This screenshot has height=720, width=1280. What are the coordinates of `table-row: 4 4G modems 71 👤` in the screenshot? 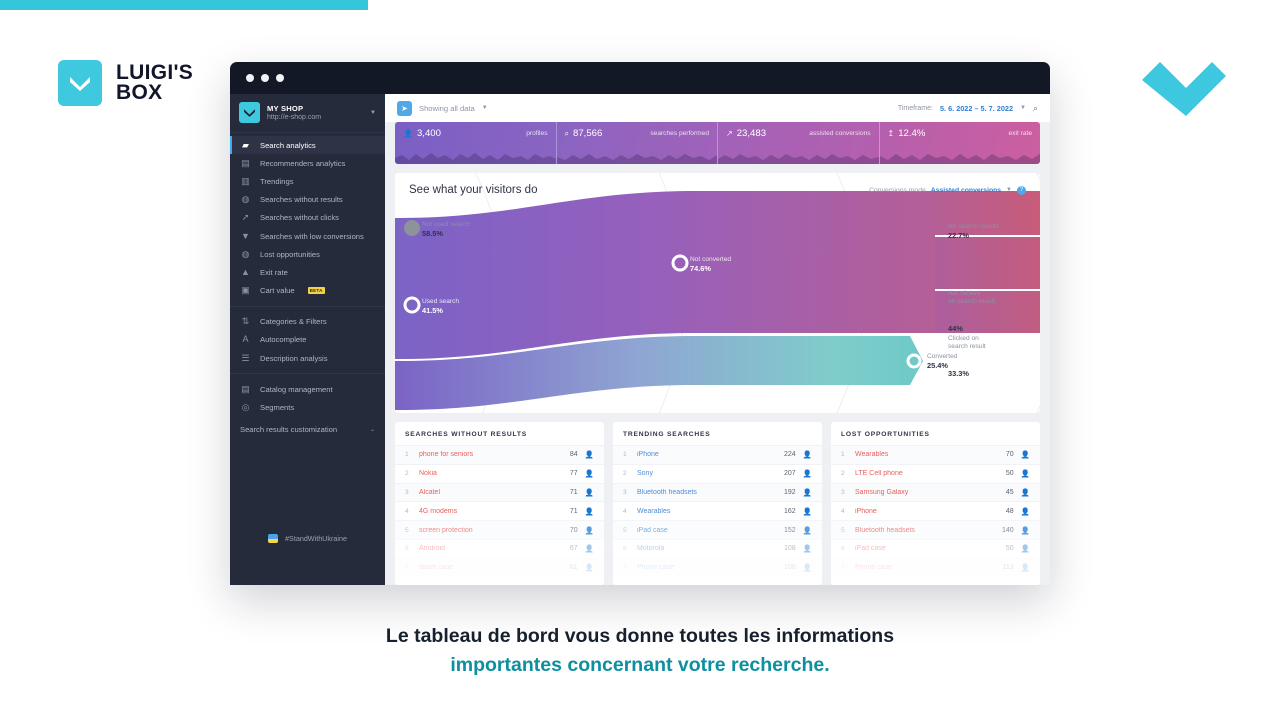 It's located at (499, 510).